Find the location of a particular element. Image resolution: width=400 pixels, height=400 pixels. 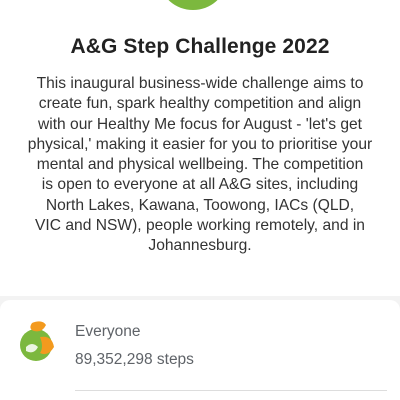

entry-name: Everyone is located at coordinates (108, 331).